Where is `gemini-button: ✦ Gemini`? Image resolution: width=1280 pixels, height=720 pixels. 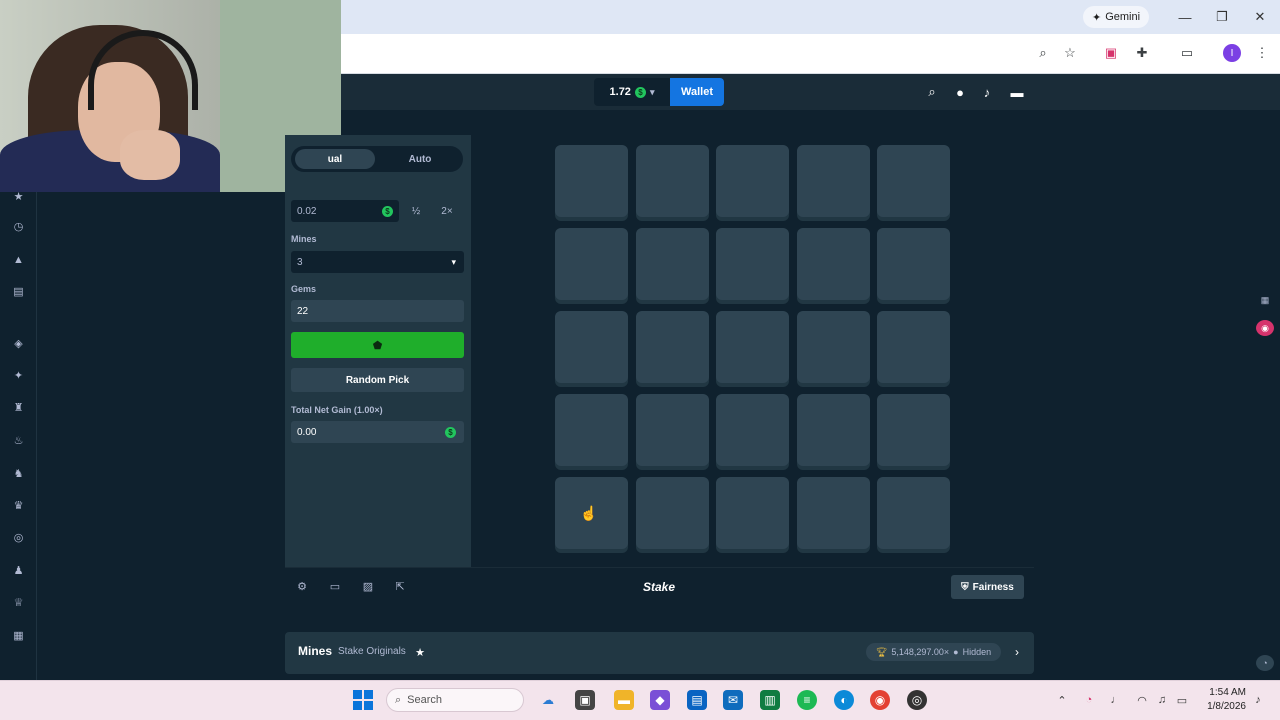
gemini-button: ✦ Gemini is located at coordinates (1116, 17).